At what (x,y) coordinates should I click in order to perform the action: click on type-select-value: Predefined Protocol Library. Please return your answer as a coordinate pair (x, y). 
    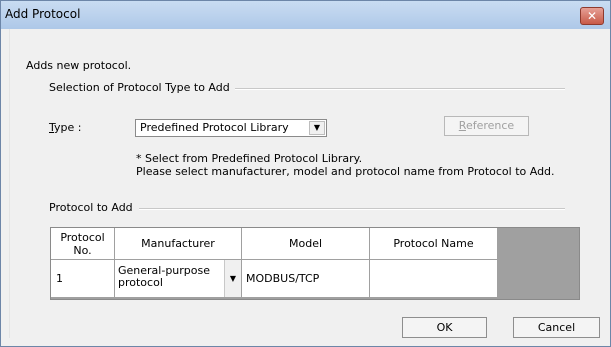
    Looking at the image, I should click on (214, 127).